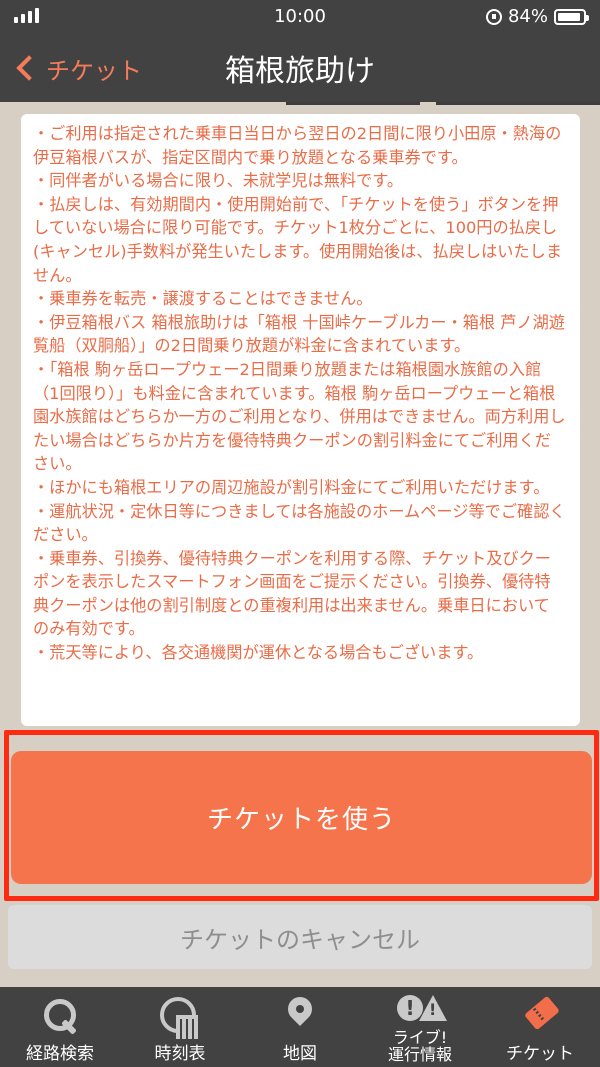 The width and height of the screenshot is (600, 1067). What do you see at coordinates (527, 16) in the screenshot?
I see `battery-percent: 84%` at bounding box center [527, 16].